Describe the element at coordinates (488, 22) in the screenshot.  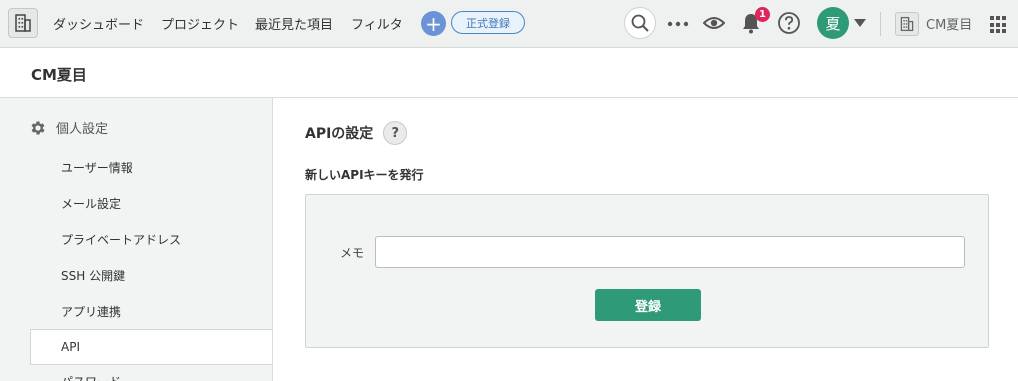
I see `register-button: 正式登録` at that location.